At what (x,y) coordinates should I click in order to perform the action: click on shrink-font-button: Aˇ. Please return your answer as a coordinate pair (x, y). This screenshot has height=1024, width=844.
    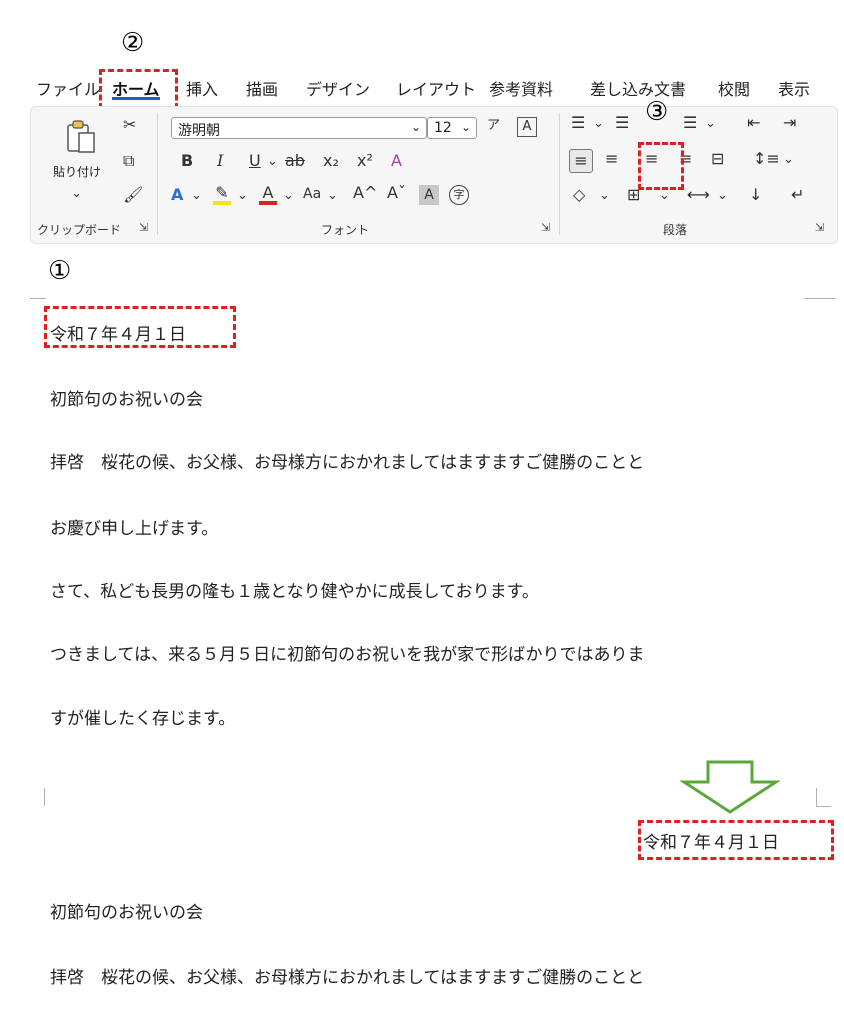
    Looking at the image, I should click on (396, 193).